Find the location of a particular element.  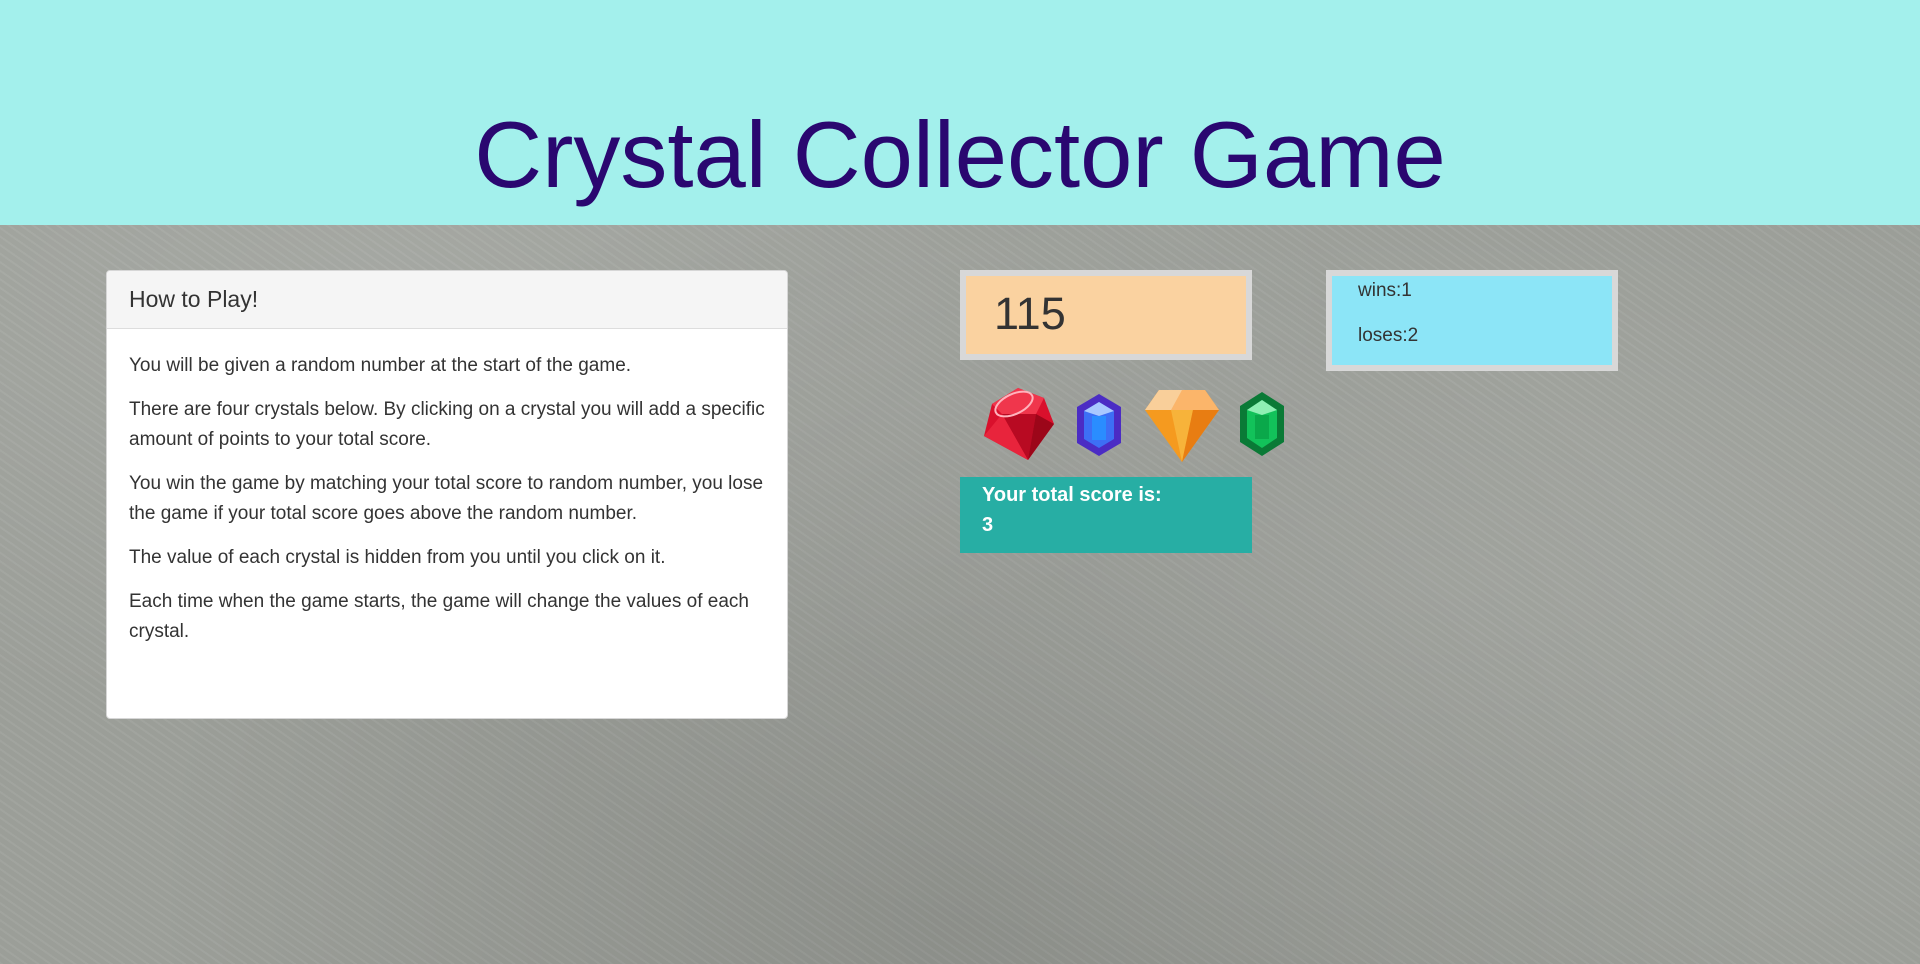

green-crystal-button is located at coordinates (1262, 424).